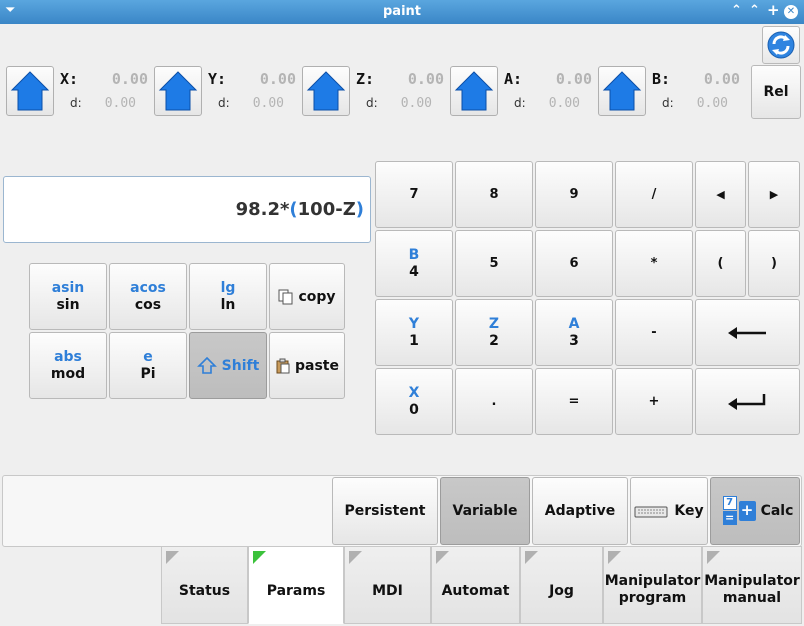 The width and height of the screenshot is (804, 626). What do you see at coordinates (293, 209) in the screenshot?
I see `expression-paren-open: (` at bounding box center [293, 209].